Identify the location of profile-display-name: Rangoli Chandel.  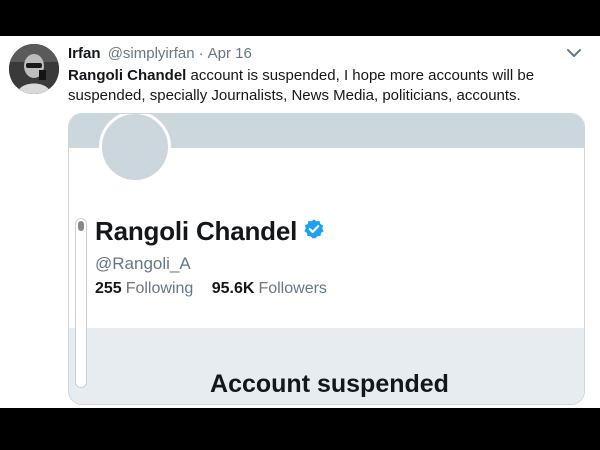
(210, 231).